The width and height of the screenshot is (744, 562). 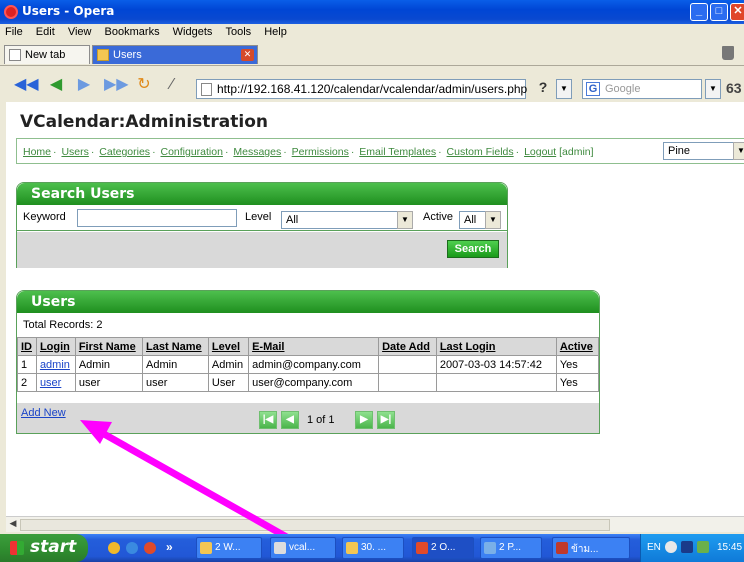 I want to click on nav-configuration: Configuration, so click(x=191, y=152).